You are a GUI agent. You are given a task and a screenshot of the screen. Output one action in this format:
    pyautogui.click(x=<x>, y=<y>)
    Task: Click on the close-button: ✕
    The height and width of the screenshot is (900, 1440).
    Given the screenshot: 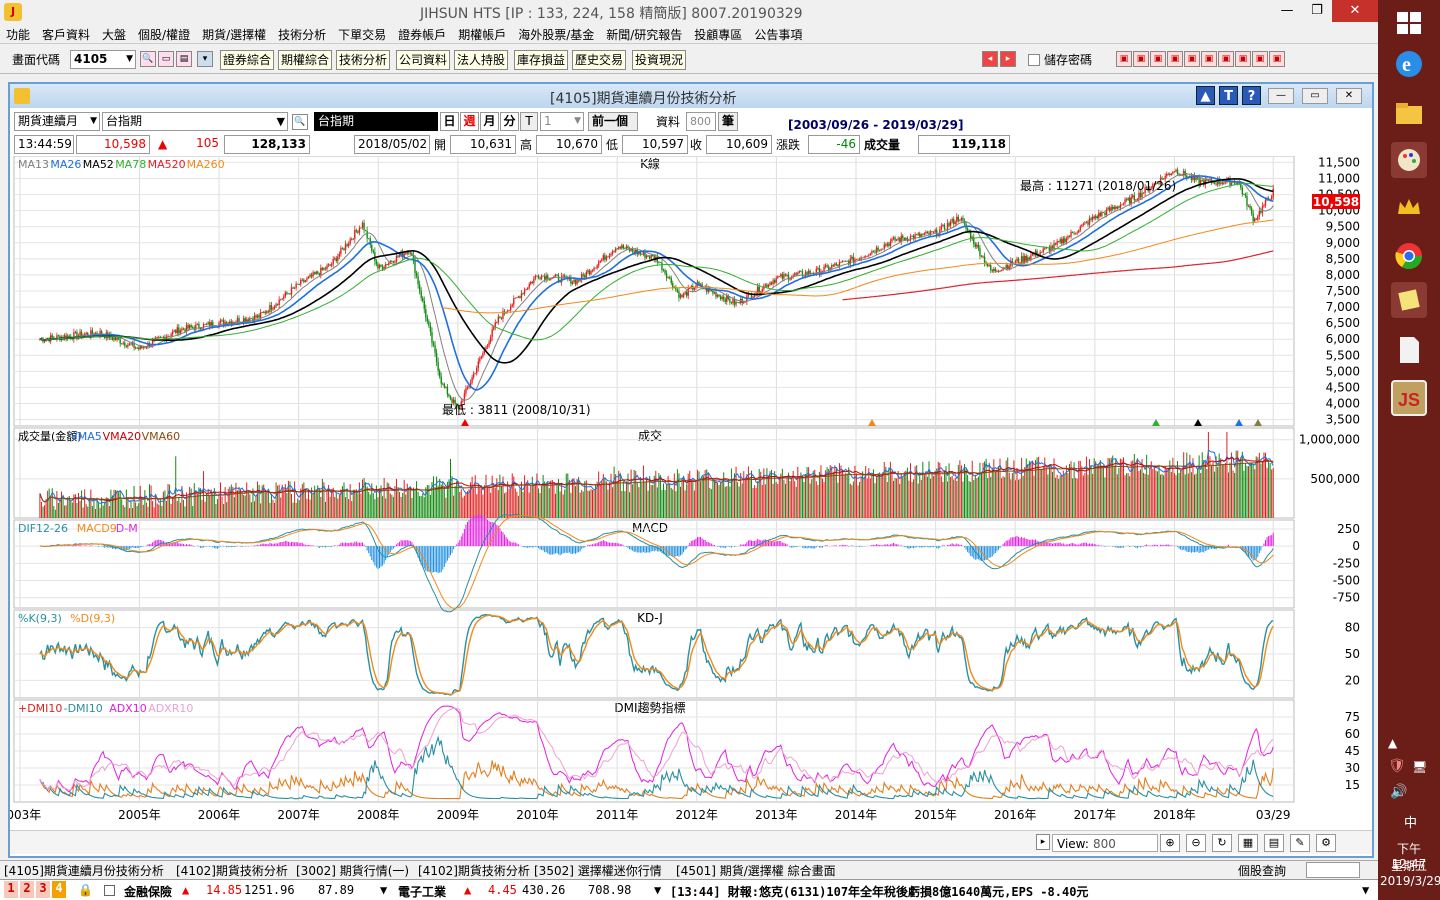 What is the action you would take?
    pyautogui.click(x=1355, y=11)
    